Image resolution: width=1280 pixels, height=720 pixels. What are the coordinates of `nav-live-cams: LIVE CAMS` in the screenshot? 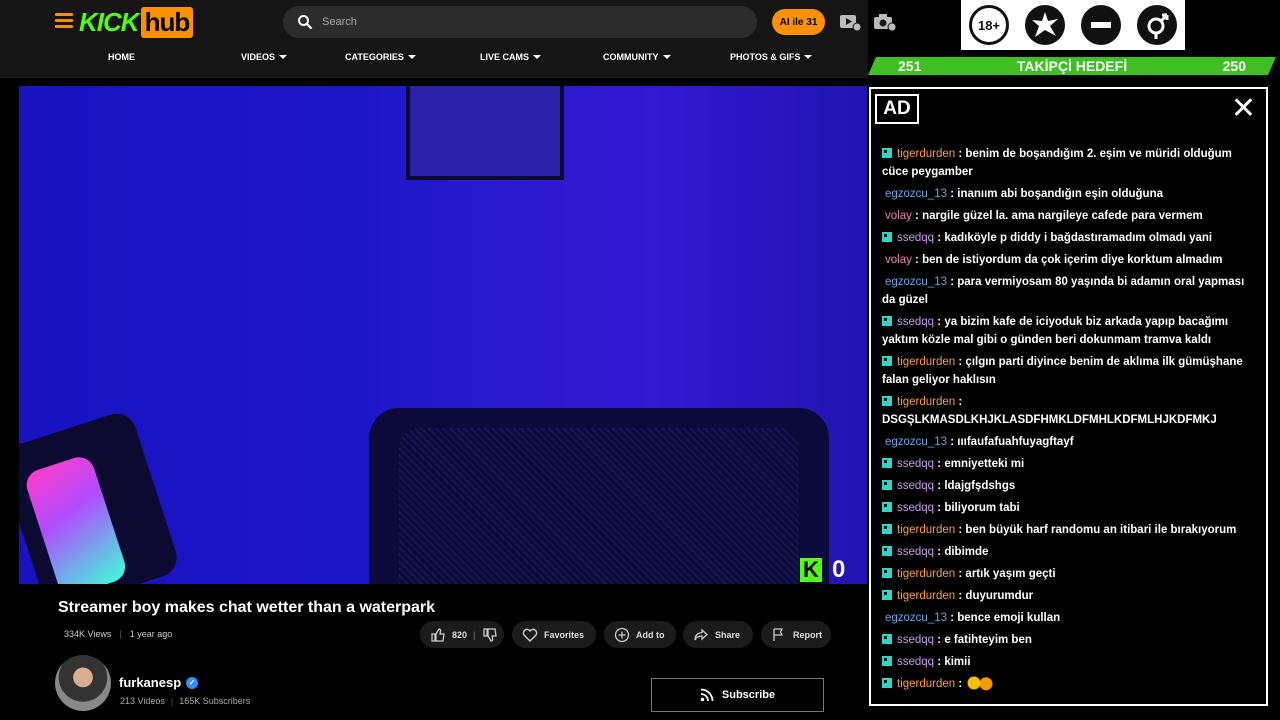 It's located at (511, 57).